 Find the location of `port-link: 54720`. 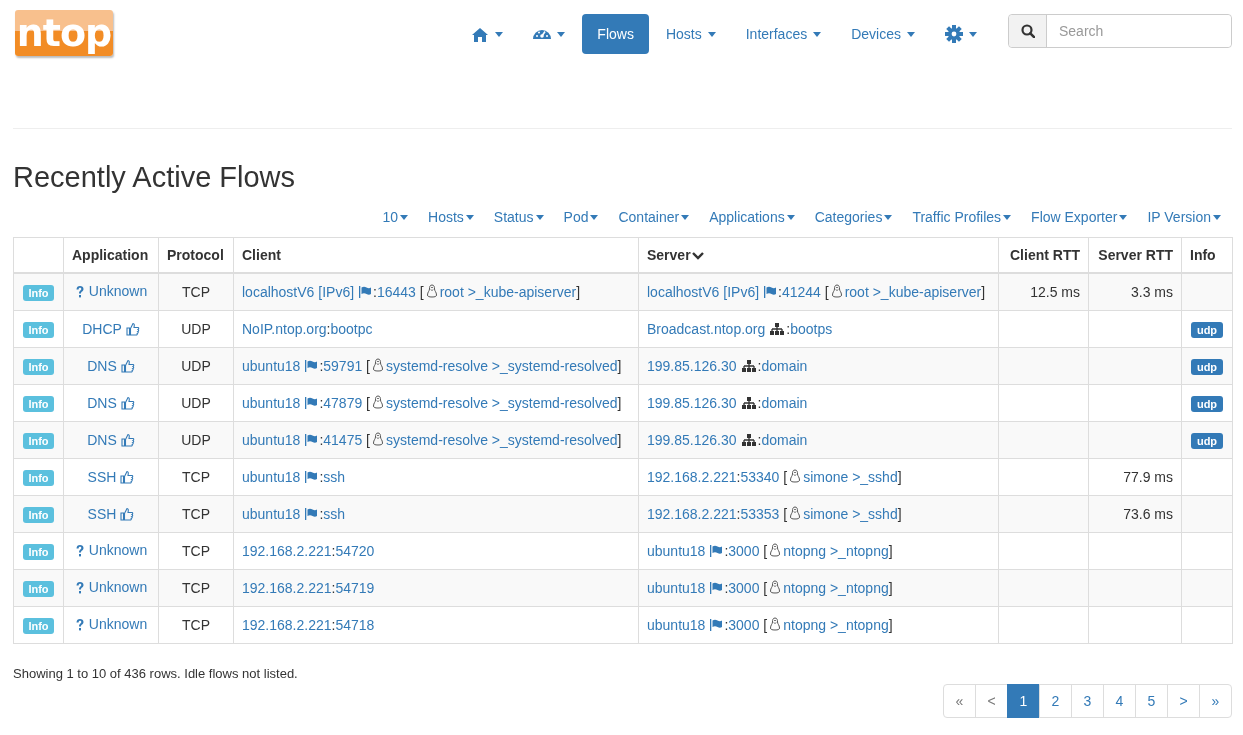

port-link: 54720 is located at coordinates (355, 551).